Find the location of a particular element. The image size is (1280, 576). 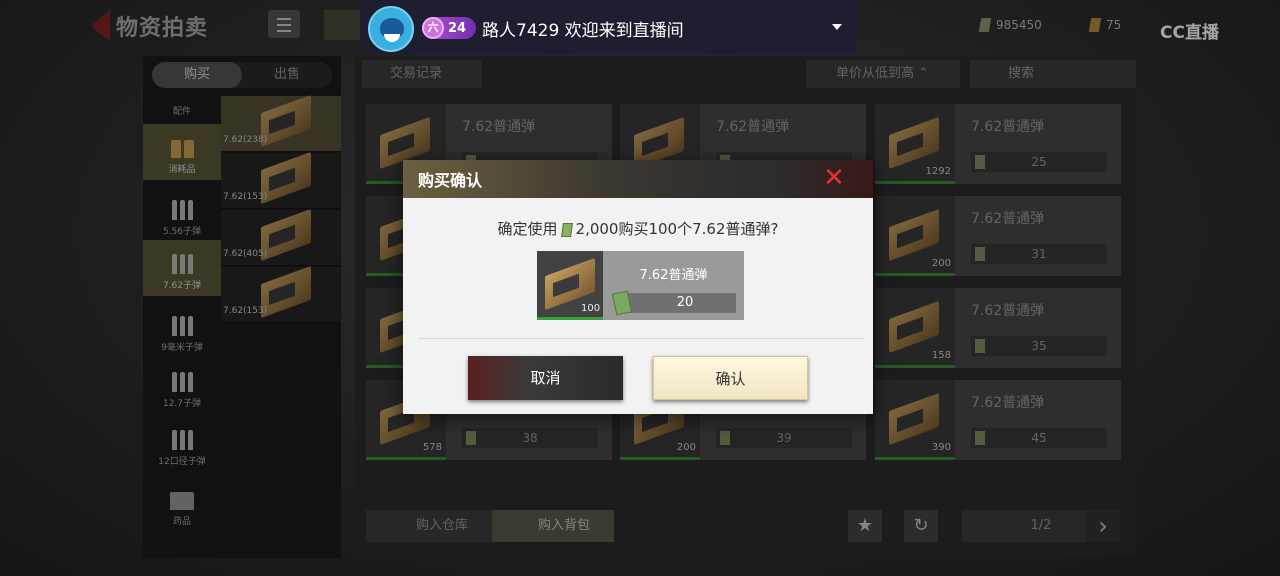

message-prefix: 确定使用 is located at coordinates (527, 229).